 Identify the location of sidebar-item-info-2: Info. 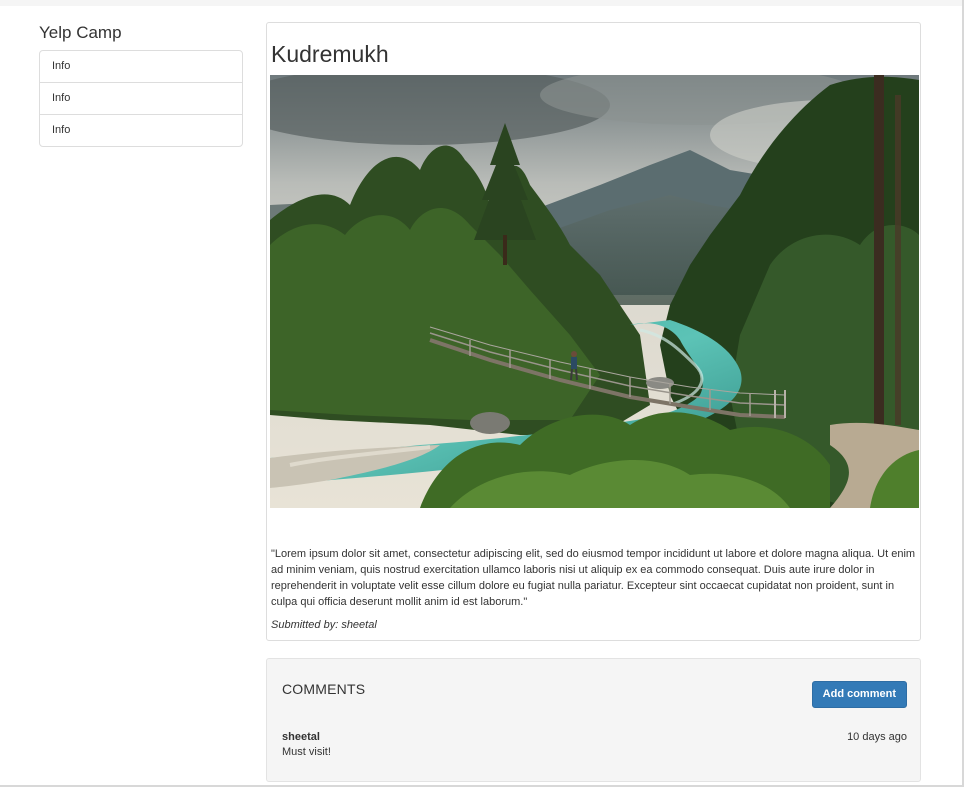
(141, 98).